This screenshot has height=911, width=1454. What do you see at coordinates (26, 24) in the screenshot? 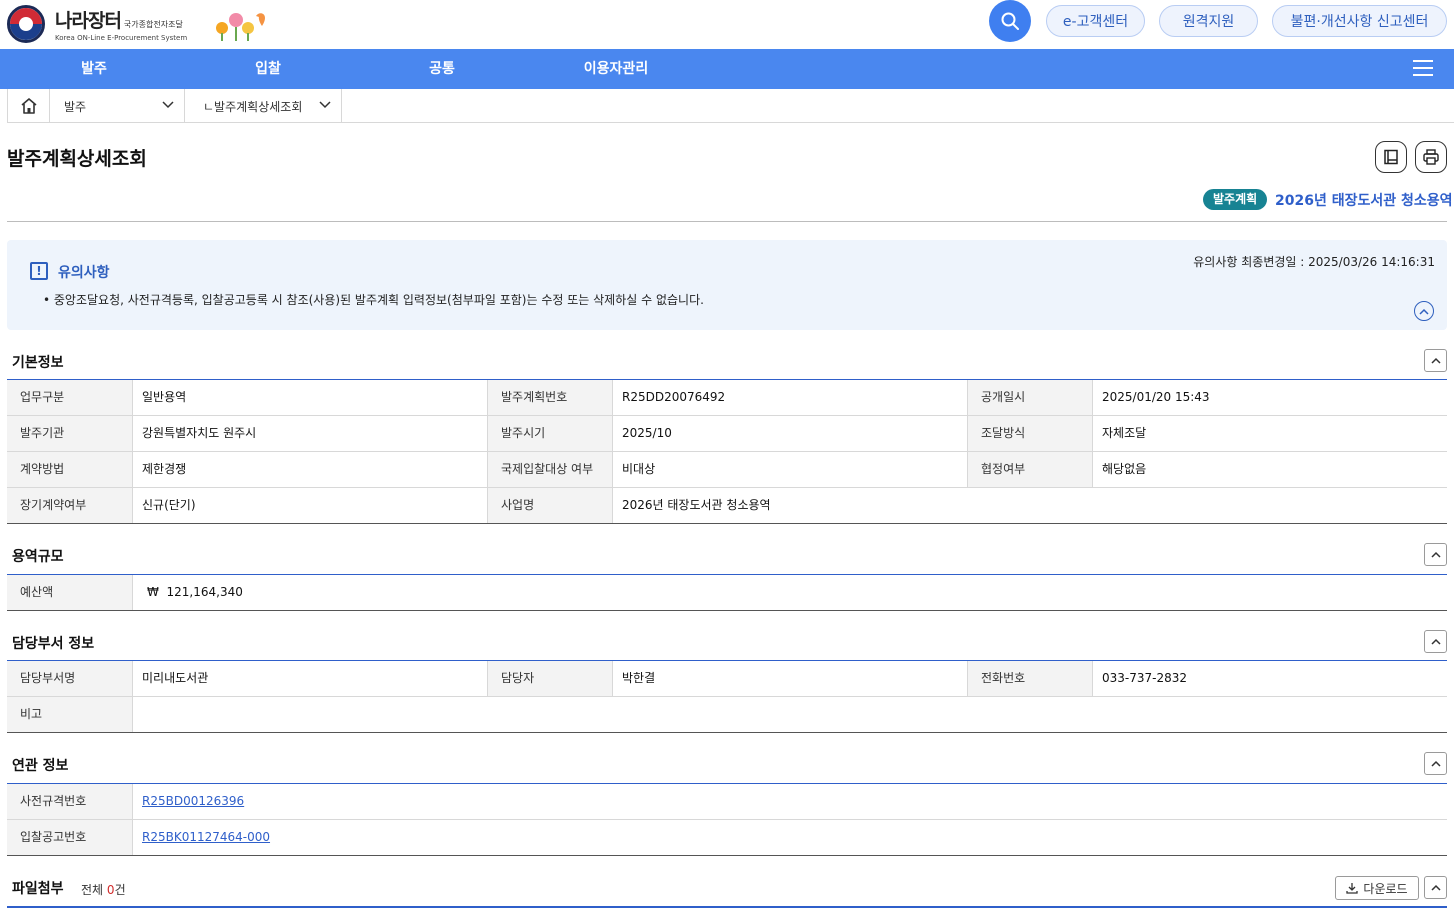
I see `taegeuk-logo-icon` at bounding box center [26, 24].